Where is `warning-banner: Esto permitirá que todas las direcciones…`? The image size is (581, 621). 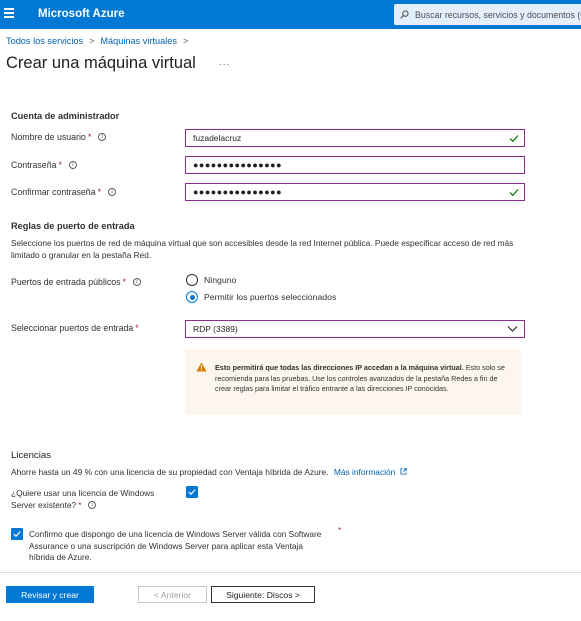 warning-banner: Esto permitirá que todas las direcciones… is located at coordinates (353, 382).